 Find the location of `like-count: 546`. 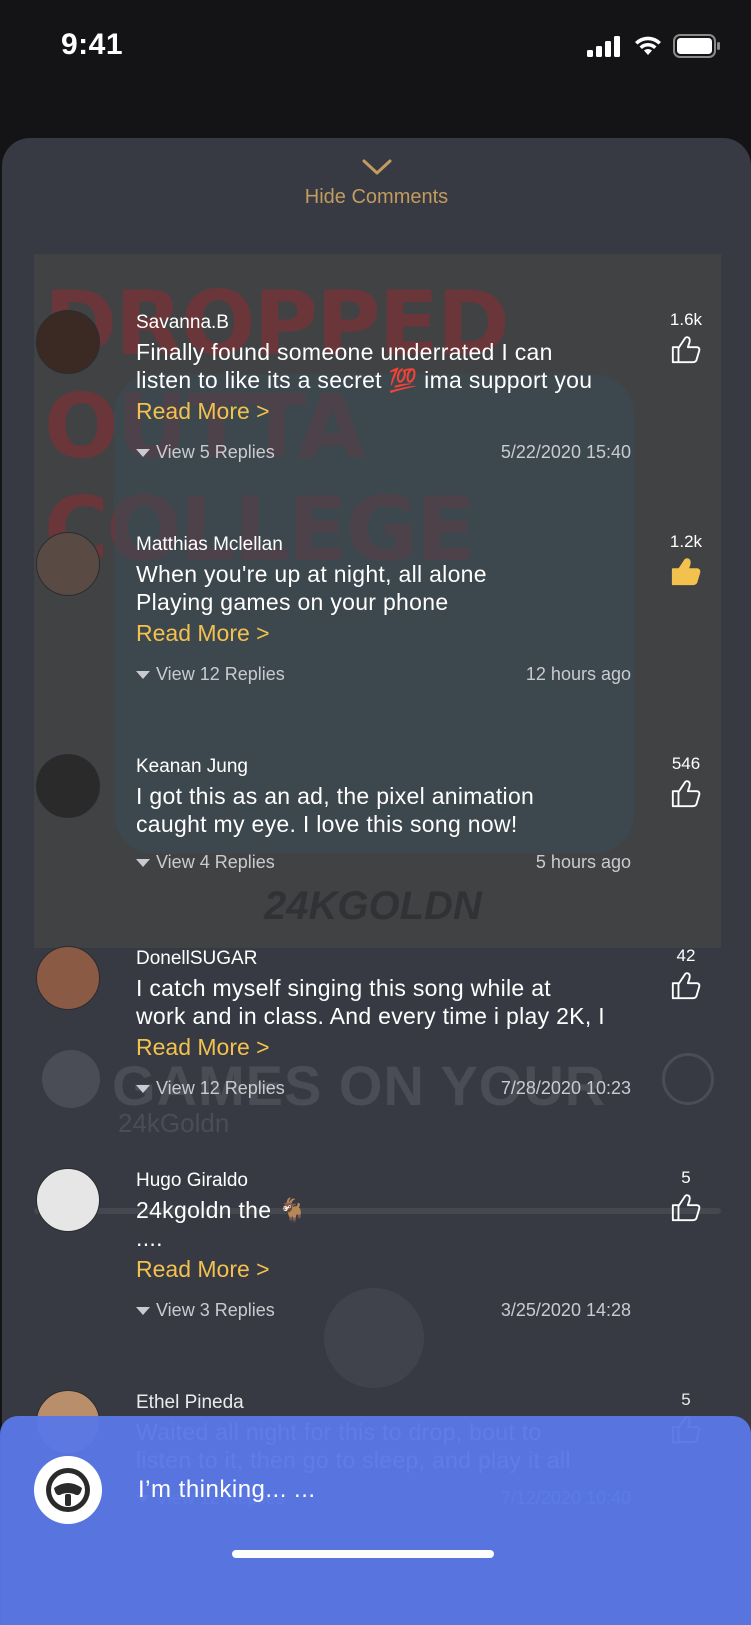

like-count: 546 is located at coordinates (686, 763).